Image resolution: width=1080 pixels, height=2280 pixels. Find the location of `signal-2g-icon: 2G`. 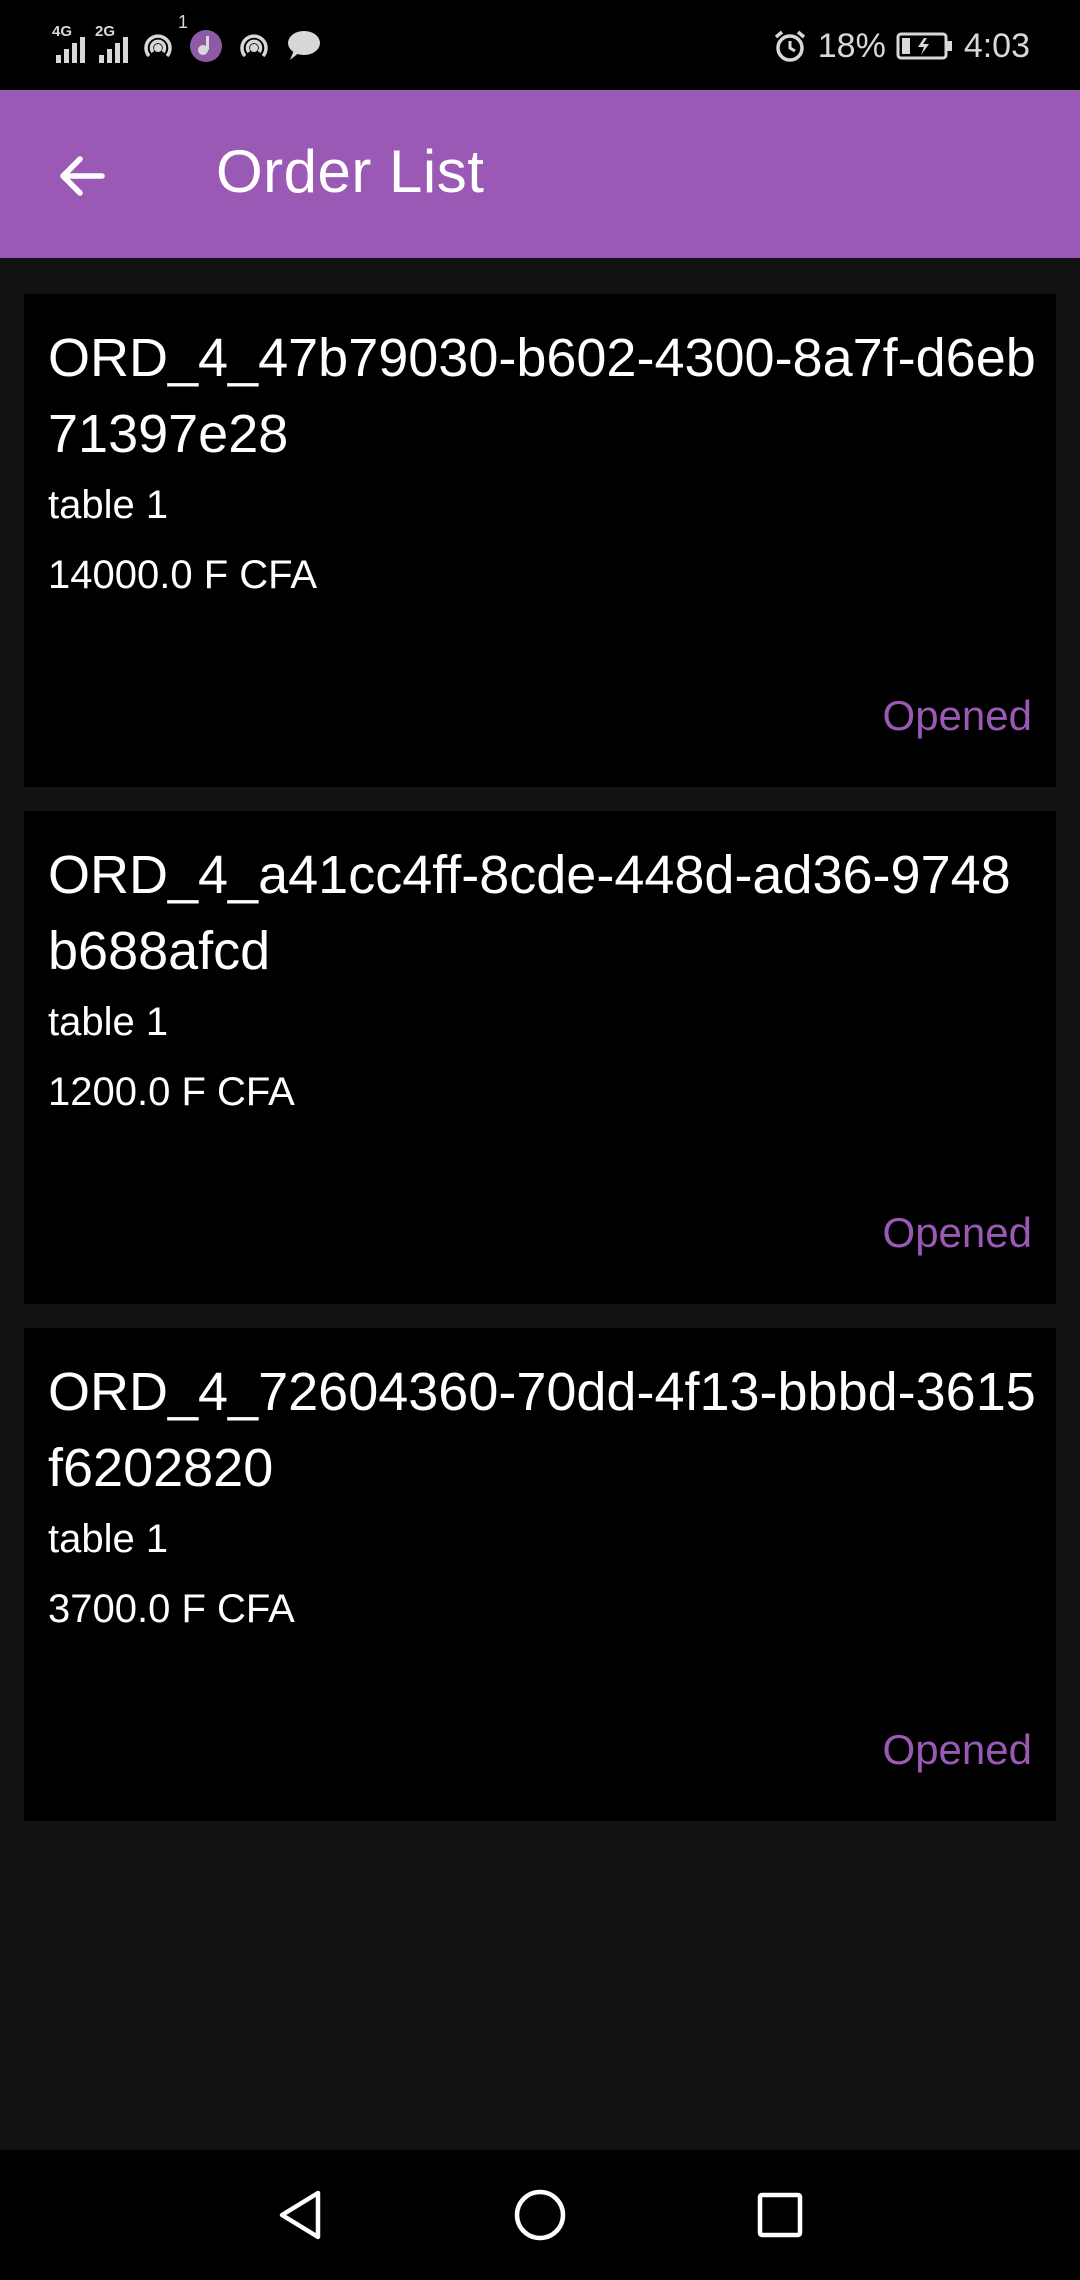

signal-2g-icon: 2G is located at coordinates (111, 43).